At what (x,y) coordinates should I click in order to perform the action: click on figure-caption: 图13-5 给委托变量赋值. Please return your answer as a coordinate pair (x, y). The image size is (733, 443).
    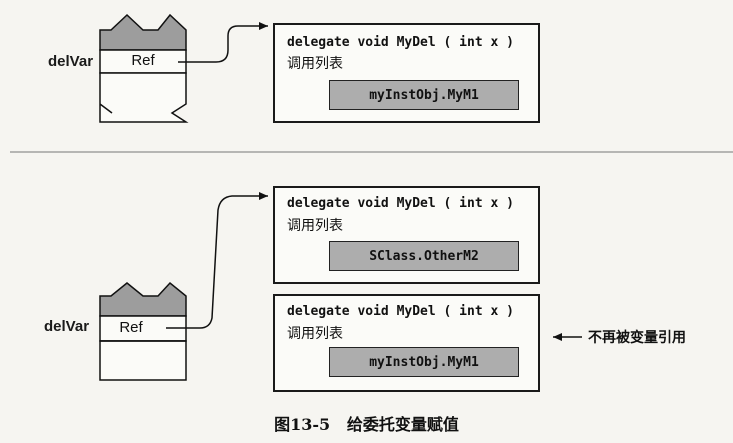
    Looking at the image, I should click on (366, 424).